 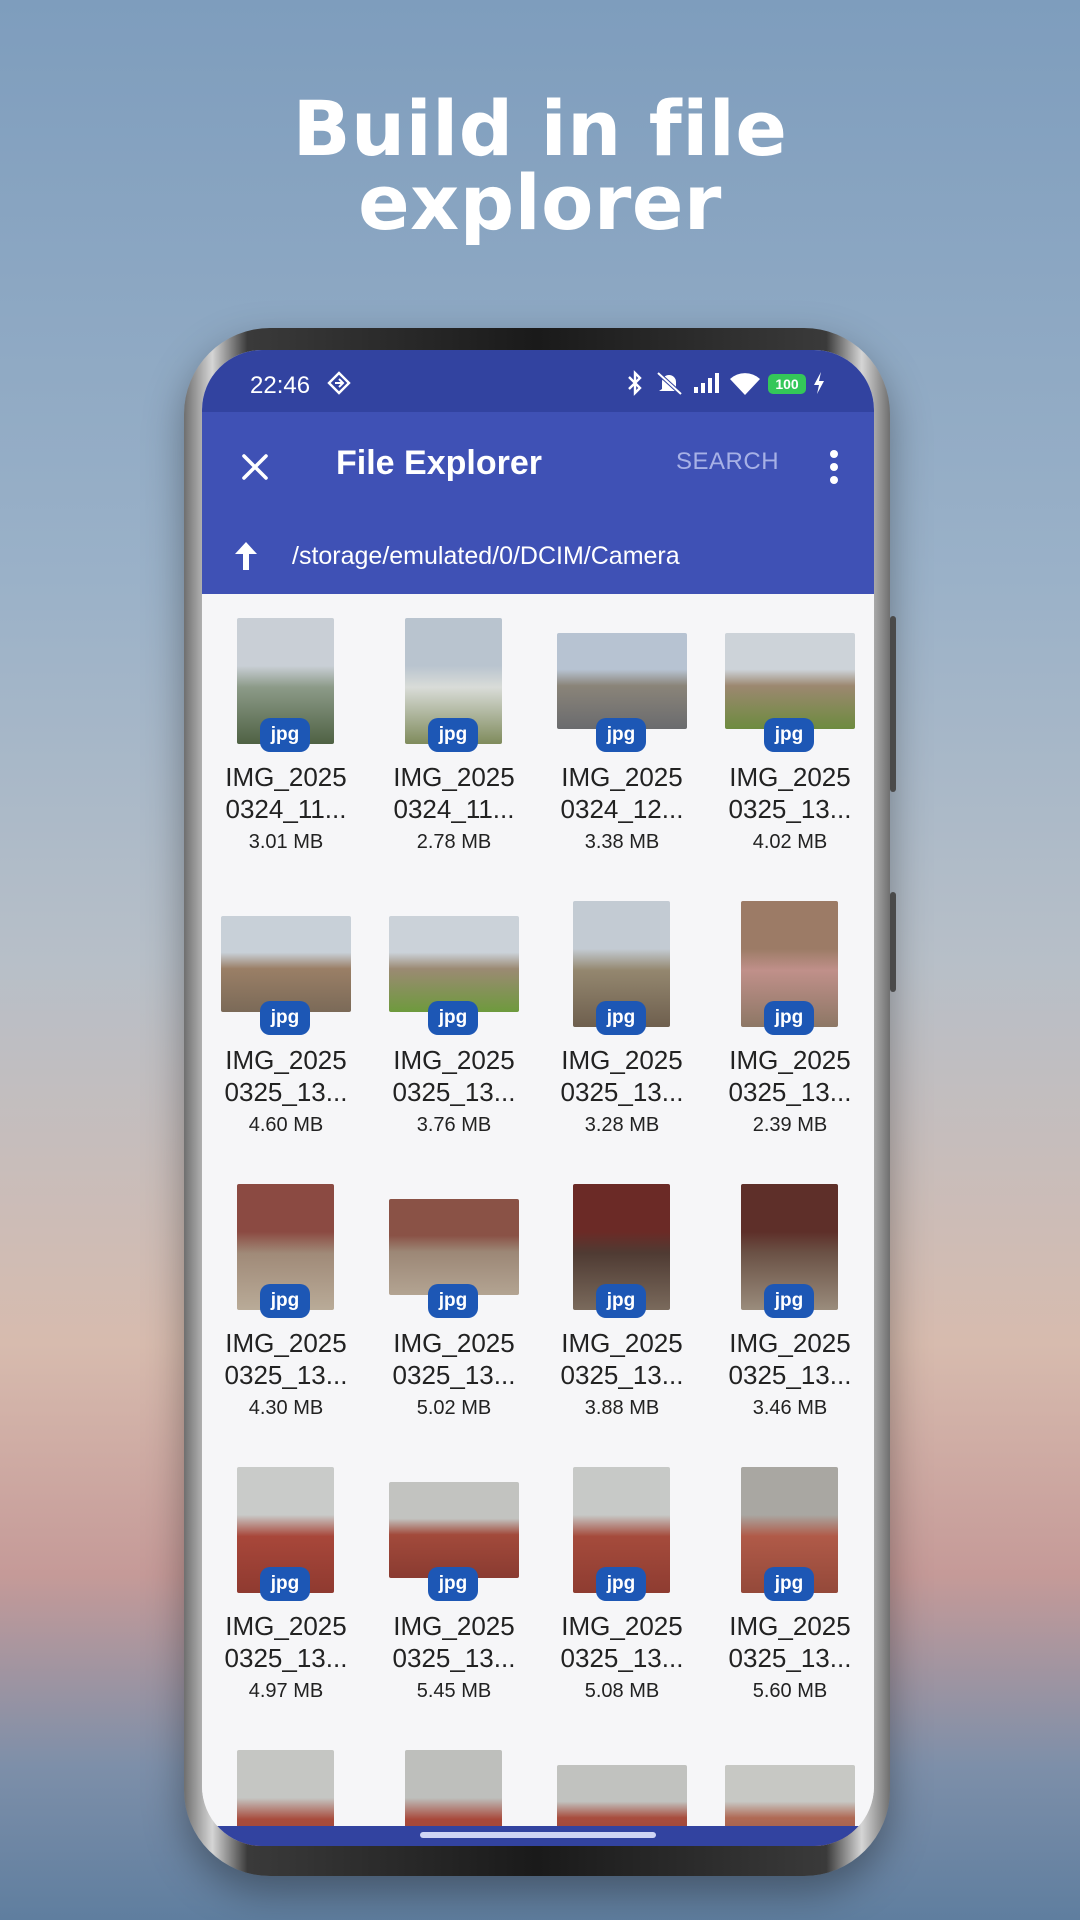 What do you see at coordinates (540, 202) in the screenshot?
I see `headline-line-2: explorer` at bounding box center [540, 202].